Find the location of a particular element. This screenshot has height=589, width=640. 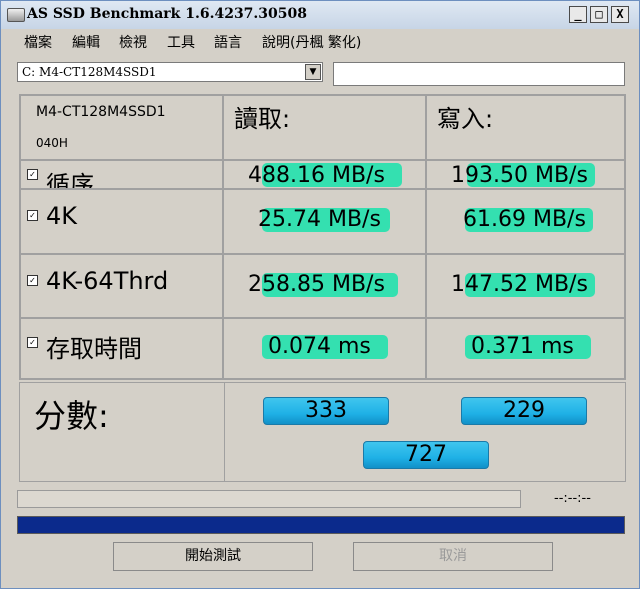

cancel-button: 取消 is located at coordinates (453, 556).